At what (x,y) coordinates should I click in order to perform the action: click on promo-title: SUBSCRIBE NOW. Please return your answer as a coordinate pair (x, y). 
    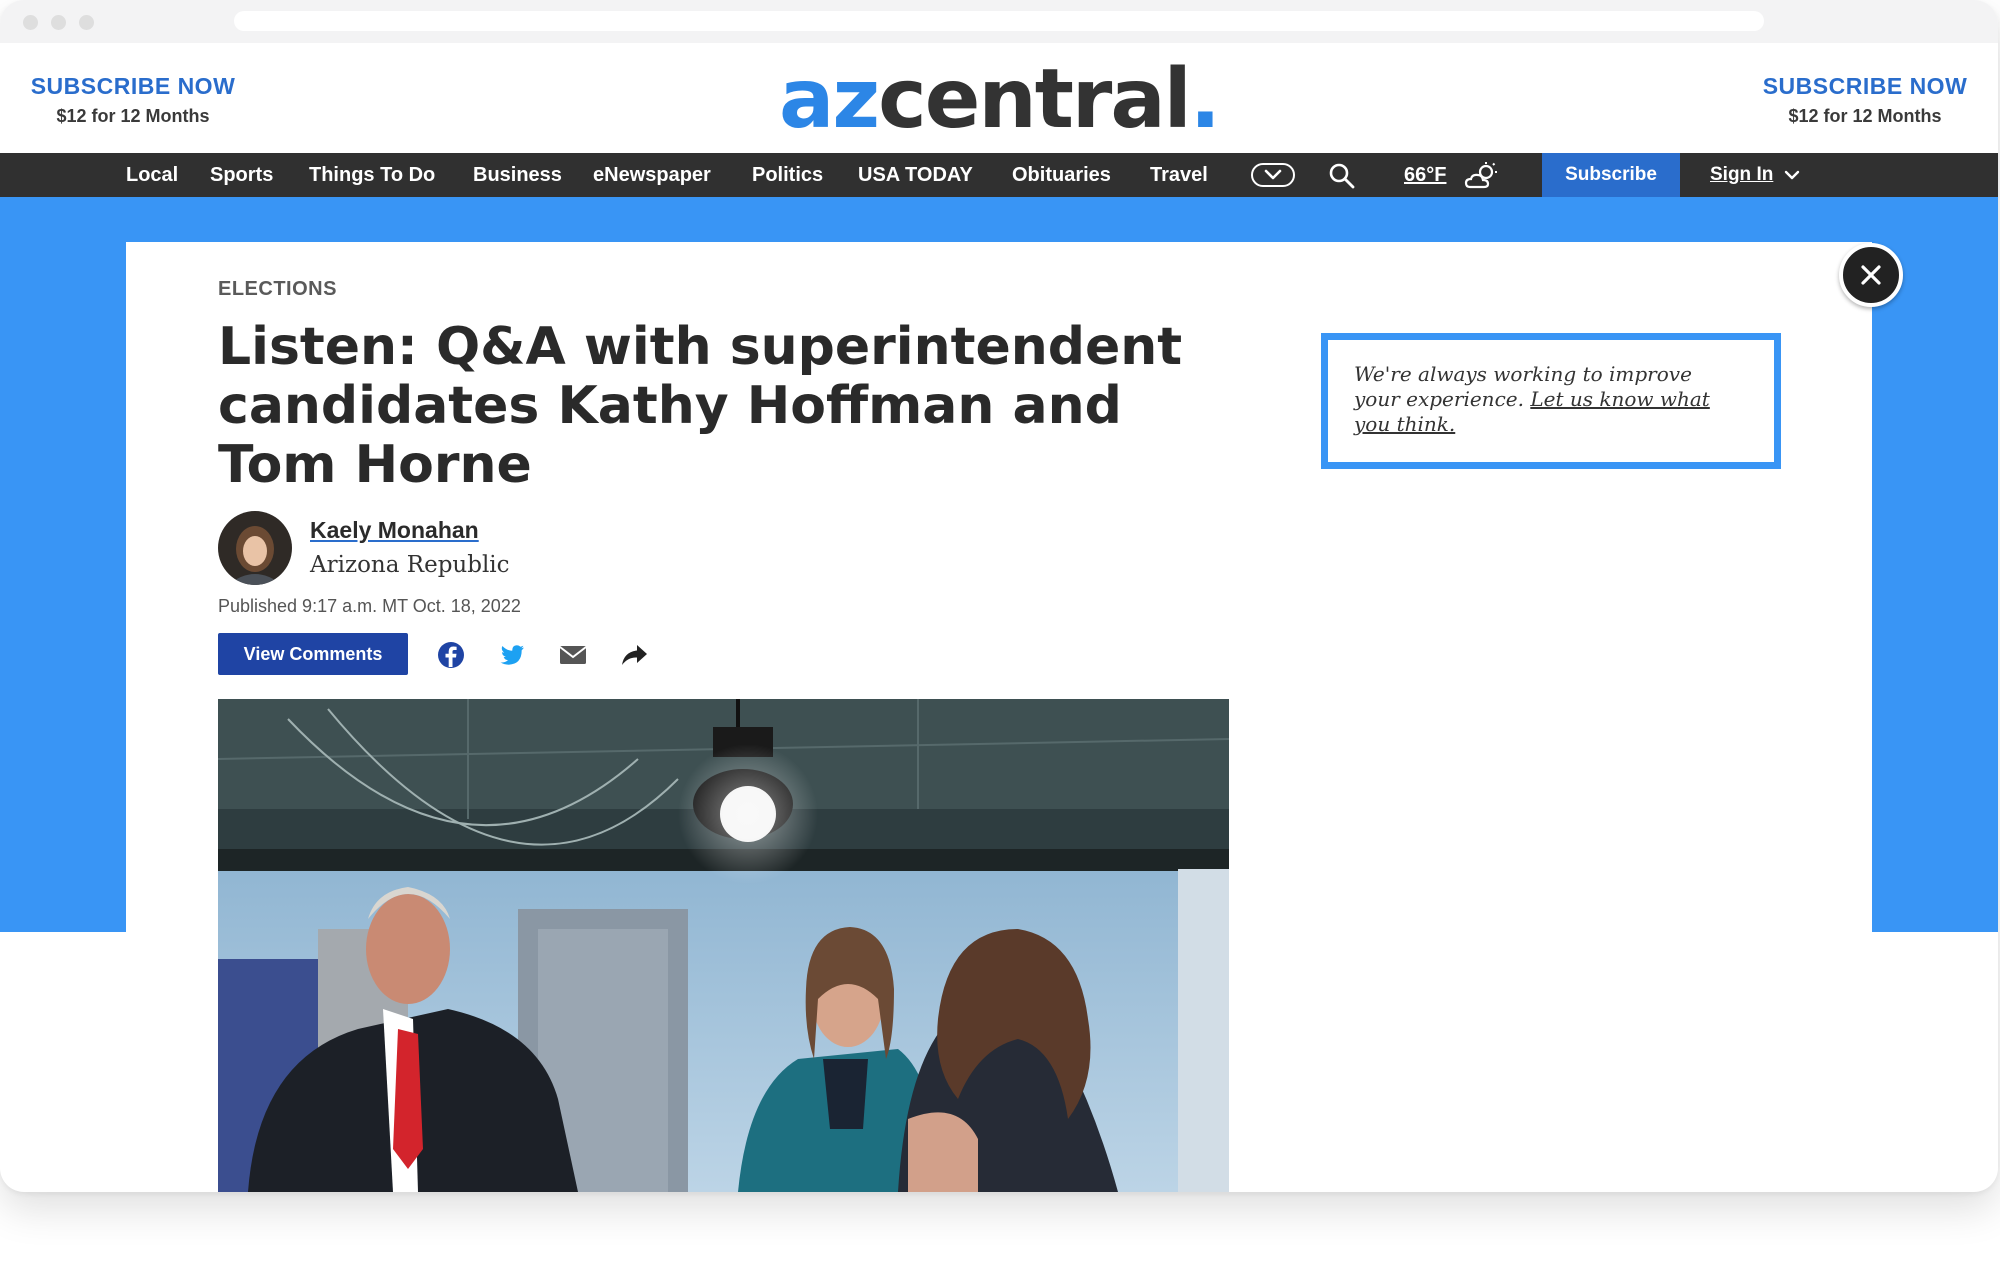
    Looking at the image, I should click on (1865, 86).